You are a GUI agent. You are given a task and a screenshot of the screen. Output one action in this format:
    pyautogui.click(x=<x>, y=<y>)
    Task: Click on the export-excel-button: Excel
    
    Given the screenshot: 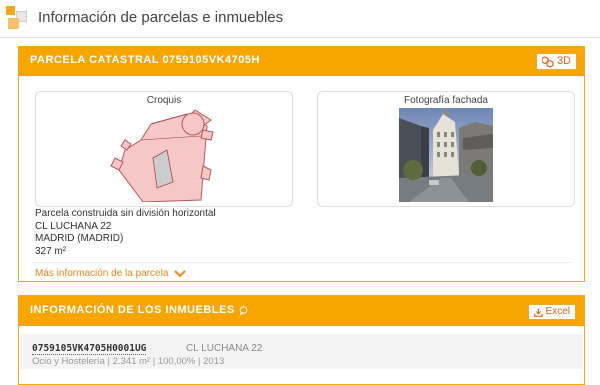 What is the action you would take?
    pyautogui.click(x=551, y=312)
    